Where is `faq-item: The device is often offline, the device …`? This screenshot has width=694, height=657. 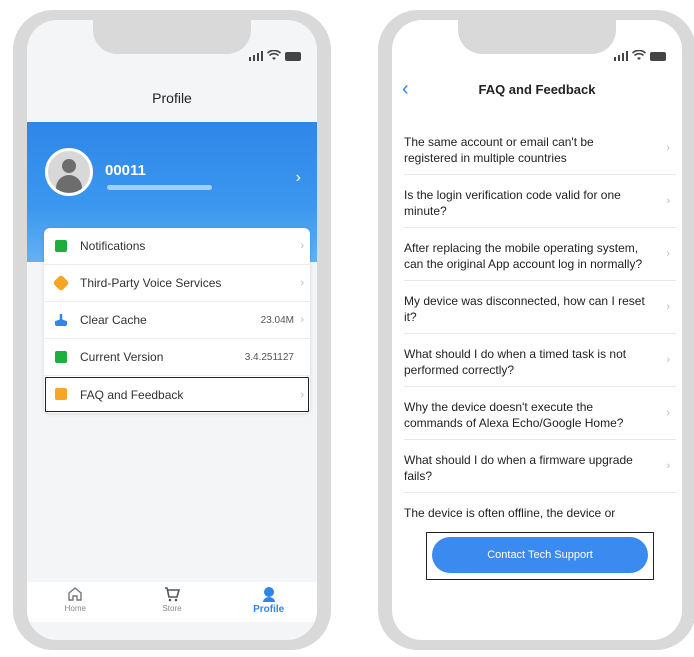 faq-item: The device is often offline, the device … is located at coordinates (540, 511).